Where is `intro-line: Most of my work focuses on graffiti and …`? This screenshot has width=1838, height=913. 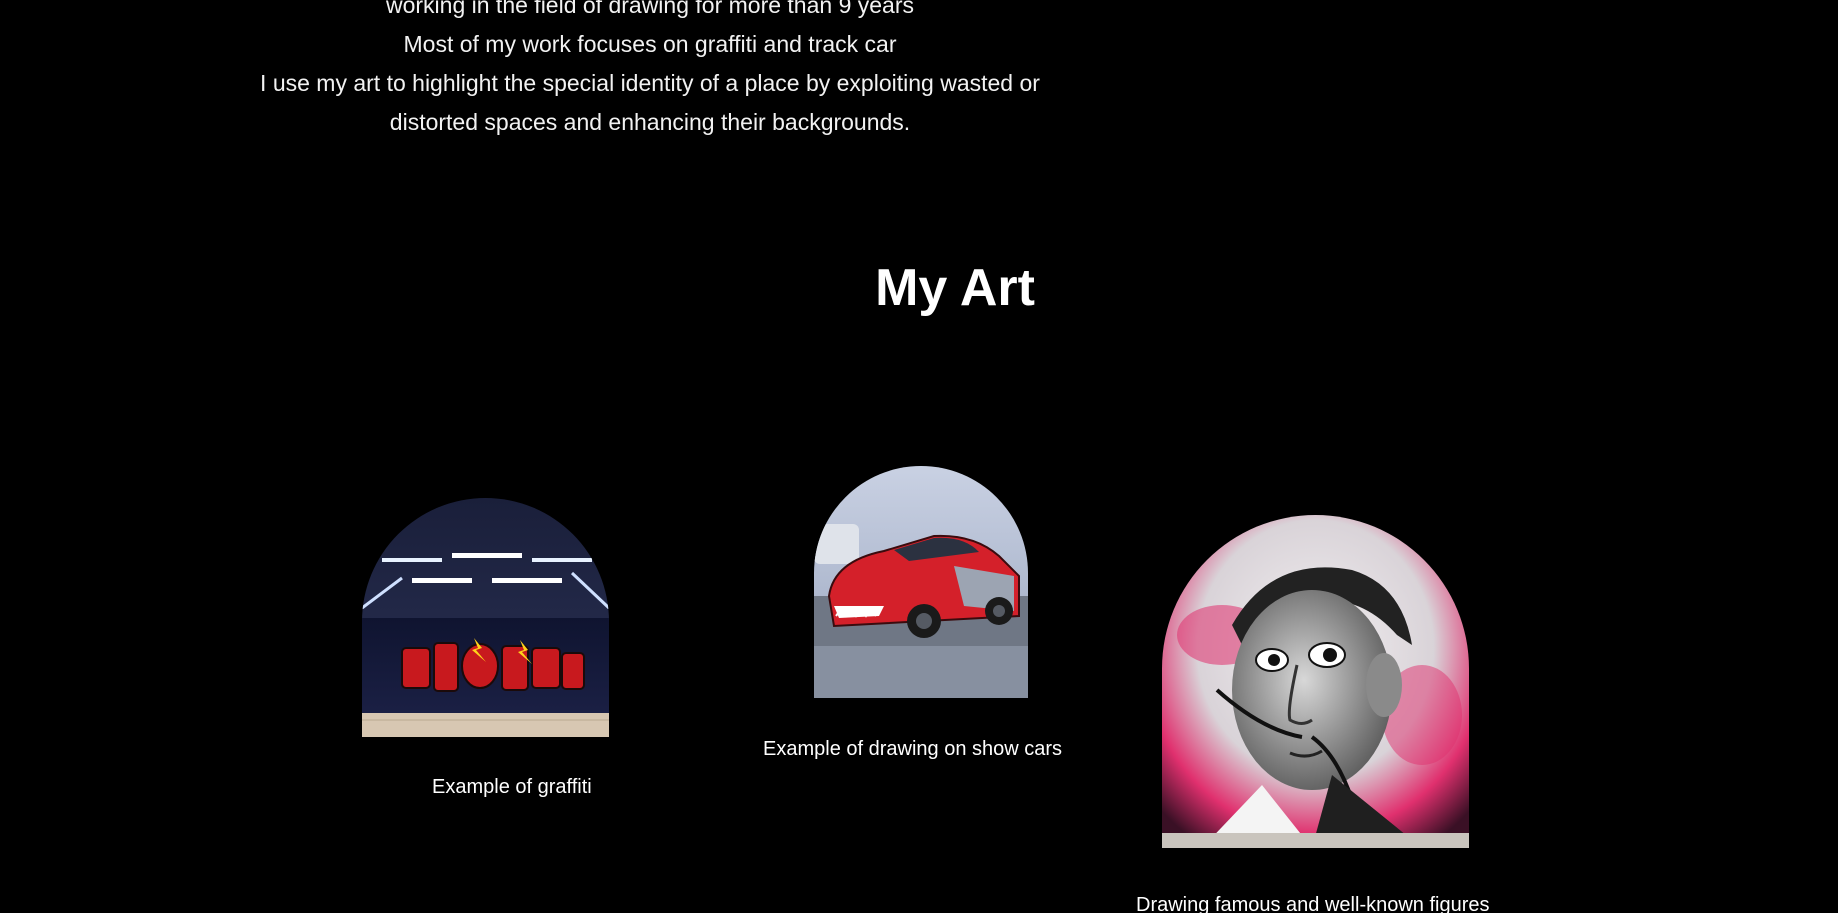
intro-line: Most of my work focuses on graffiti and … is located at coordinates (650, 44).